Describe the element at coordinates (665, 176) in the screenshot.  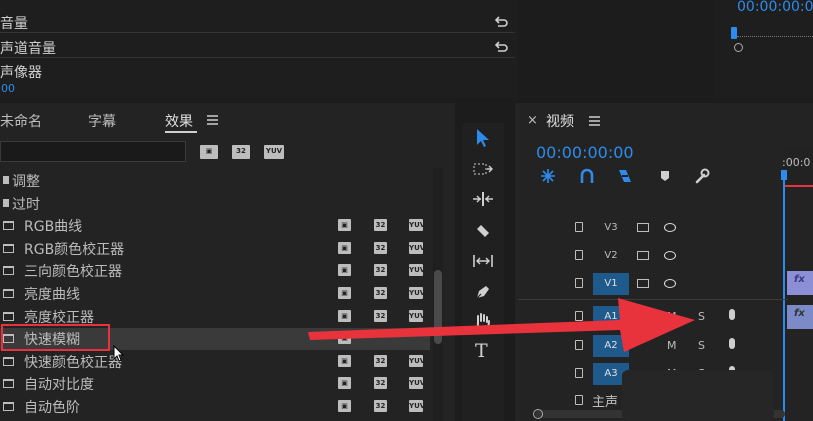
I see `add-marker-icon` at that location.